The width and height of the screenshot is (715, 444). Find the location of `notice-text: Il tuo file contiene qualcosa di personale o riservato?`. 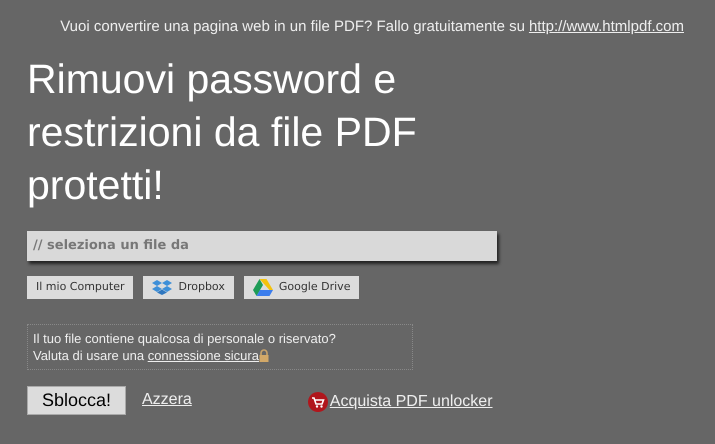

notice-text: Il tuo file contiene qualcosa di personale o riservato? is located at coordinates (185, 338).